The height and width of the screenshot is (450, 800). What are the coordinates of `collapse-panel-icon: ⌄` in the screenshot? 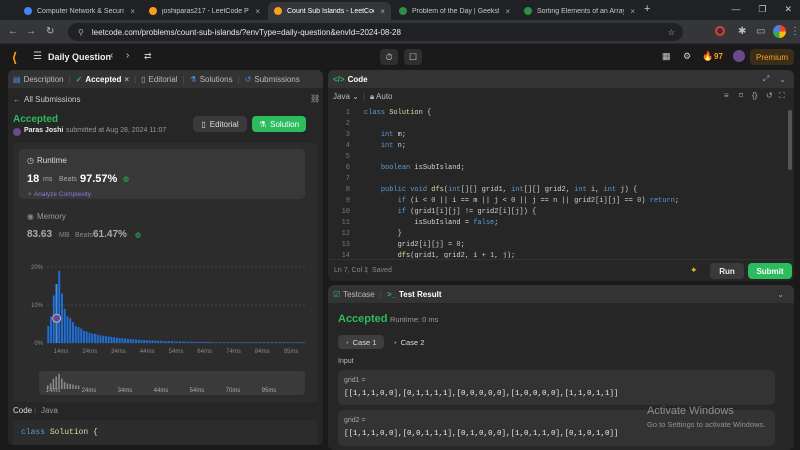 It's located at (780, 294).